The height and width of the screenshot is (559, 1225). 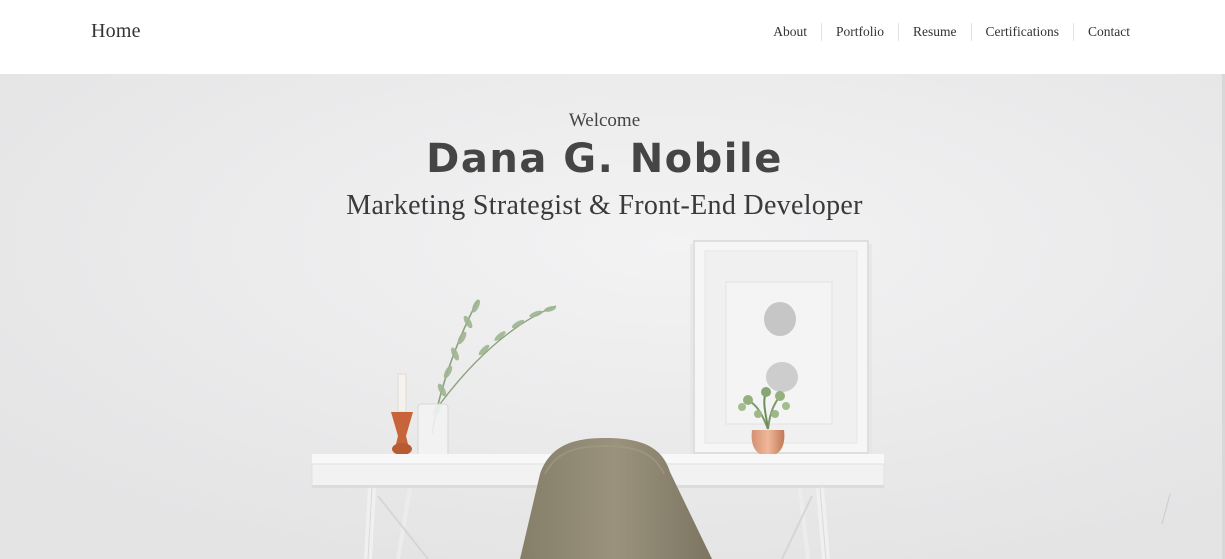 I want to click on nav-item-portfolio: Portfolio, so click(x=859, y=32).